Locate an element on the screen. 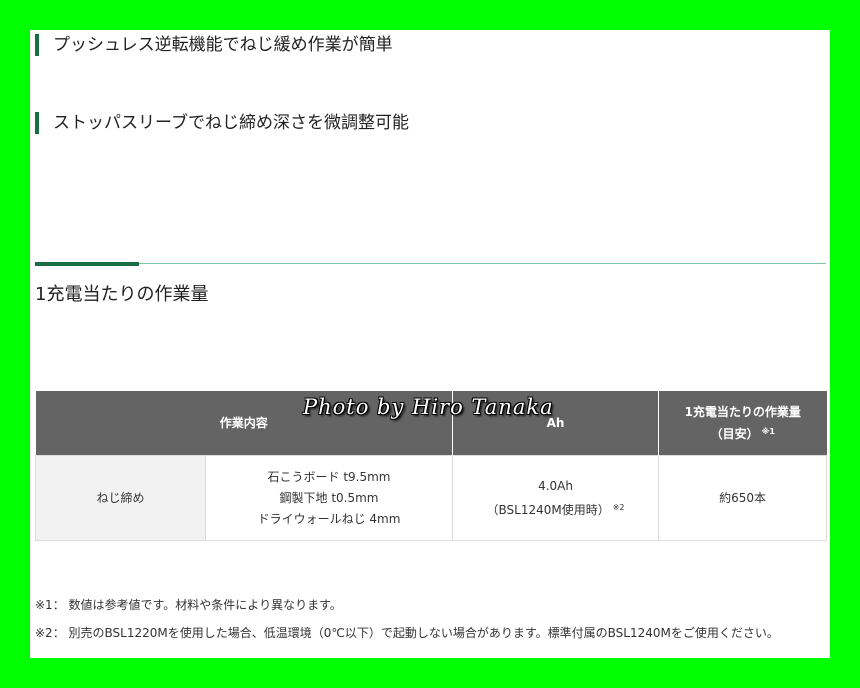 Image resolution: width=860 pixels, height=688 pixels. ah-note: （BSL1240M使用時） is located at coordinates (548, 509).